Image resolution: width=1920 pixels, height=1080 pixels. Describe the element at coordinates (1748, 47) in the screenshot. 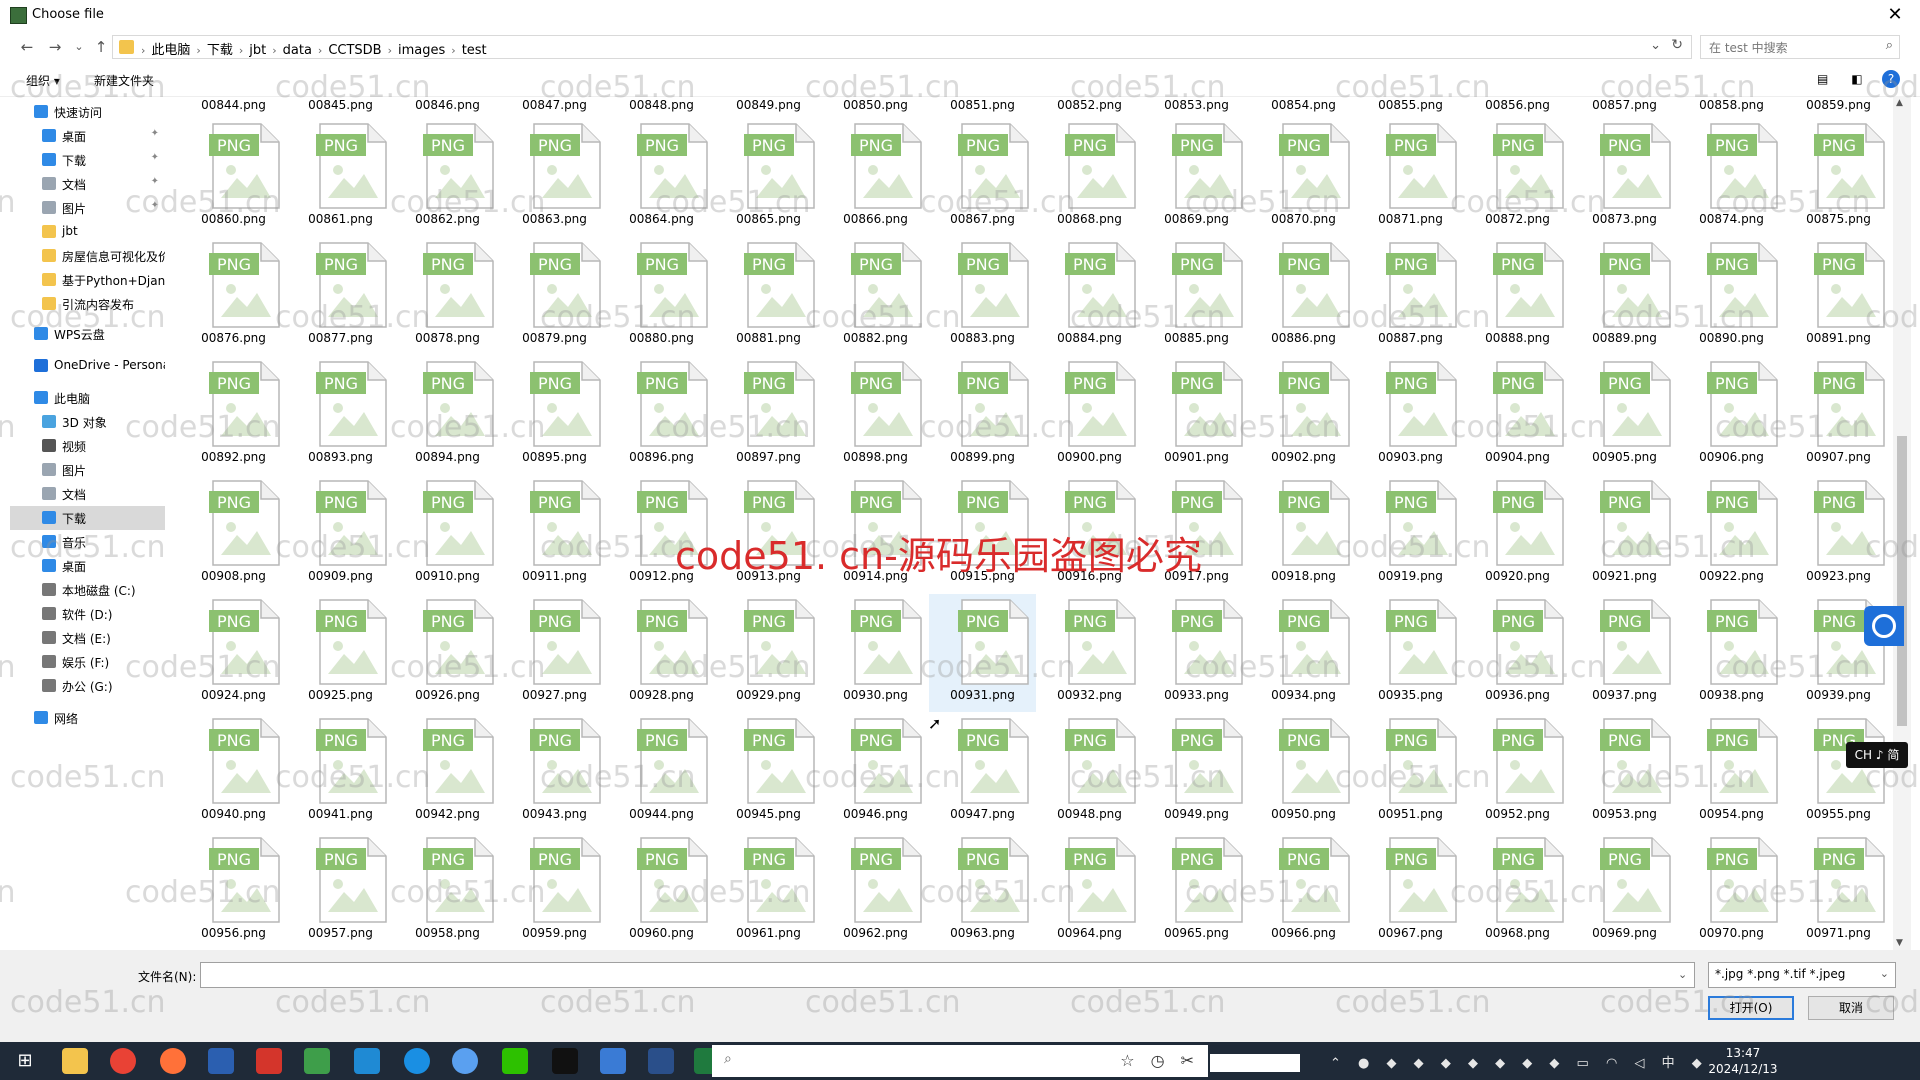

I see `search-input: 在 test 中搜索` at that location.